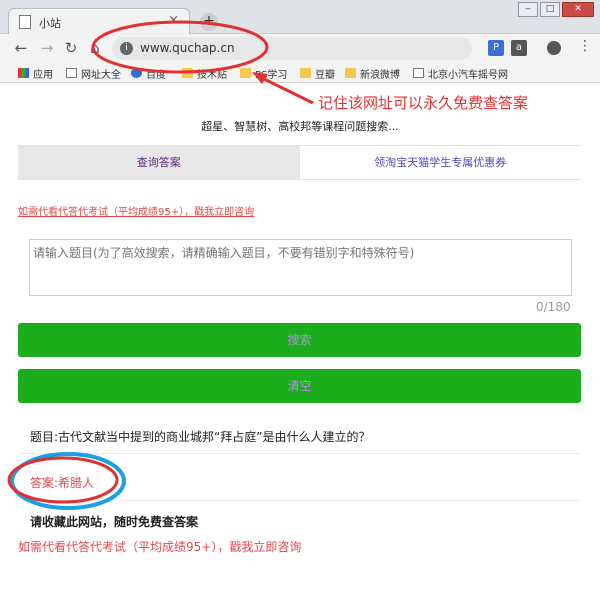 The width and height of the screenshot is (600, 593). I want to click on bookmark-label: 豆瓣, so click(325, 75).